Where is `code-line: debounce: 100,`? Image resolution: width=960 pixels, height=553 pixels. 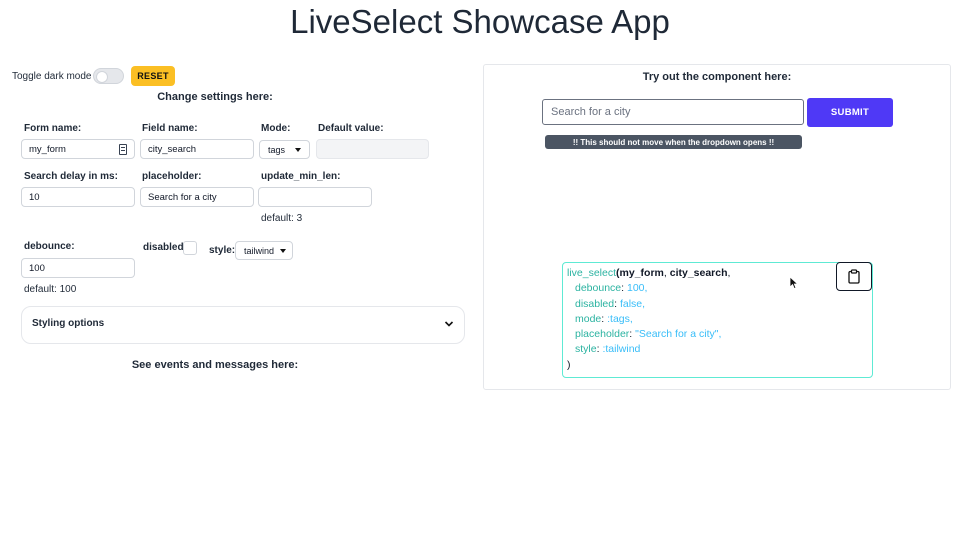
code-line: debounce: 100, is located at coordinates (611, 288).